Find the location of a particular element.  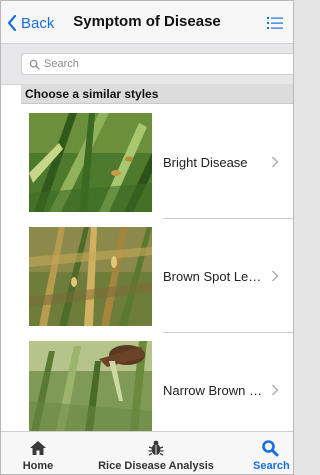

tab-bar: Home Rice Disease Analysis Search is located at coordinates (147, 452).